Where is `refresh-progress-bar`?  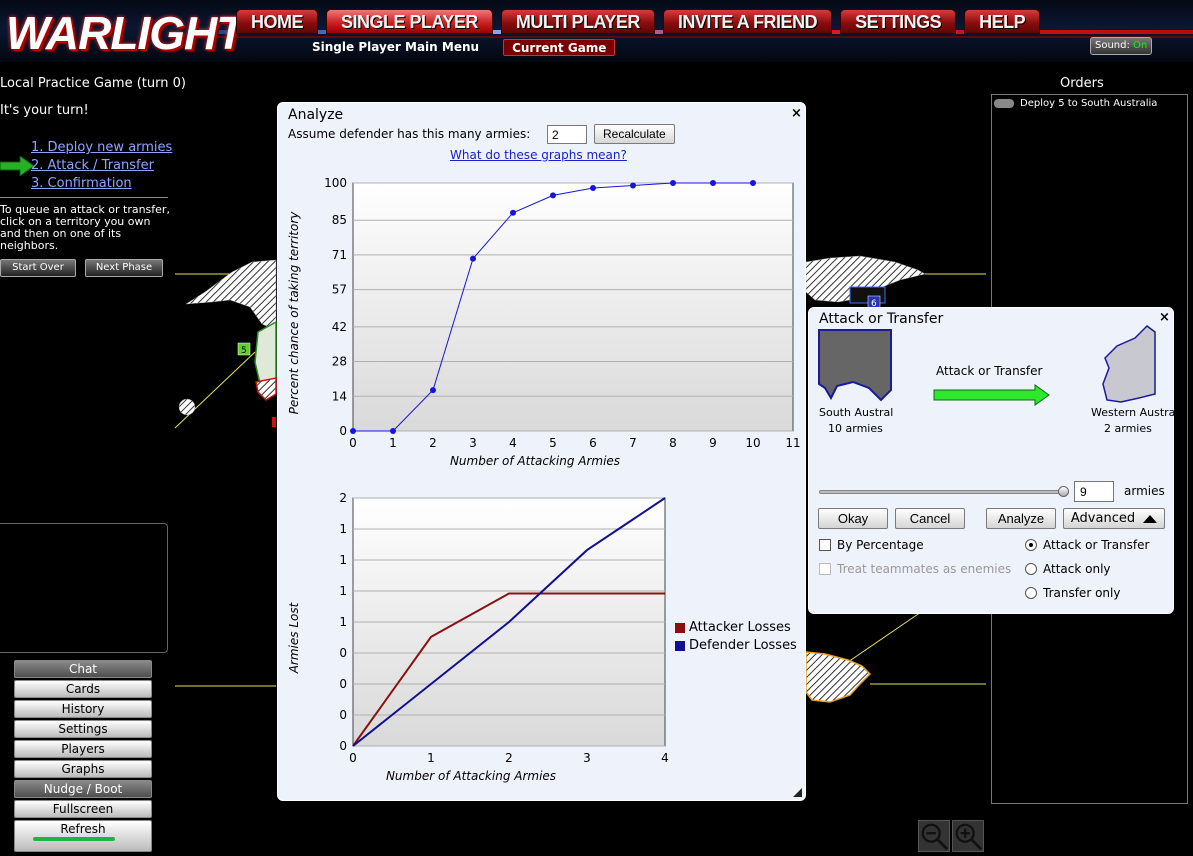 refresh-progress-bar is located at coordinates (74, 839).